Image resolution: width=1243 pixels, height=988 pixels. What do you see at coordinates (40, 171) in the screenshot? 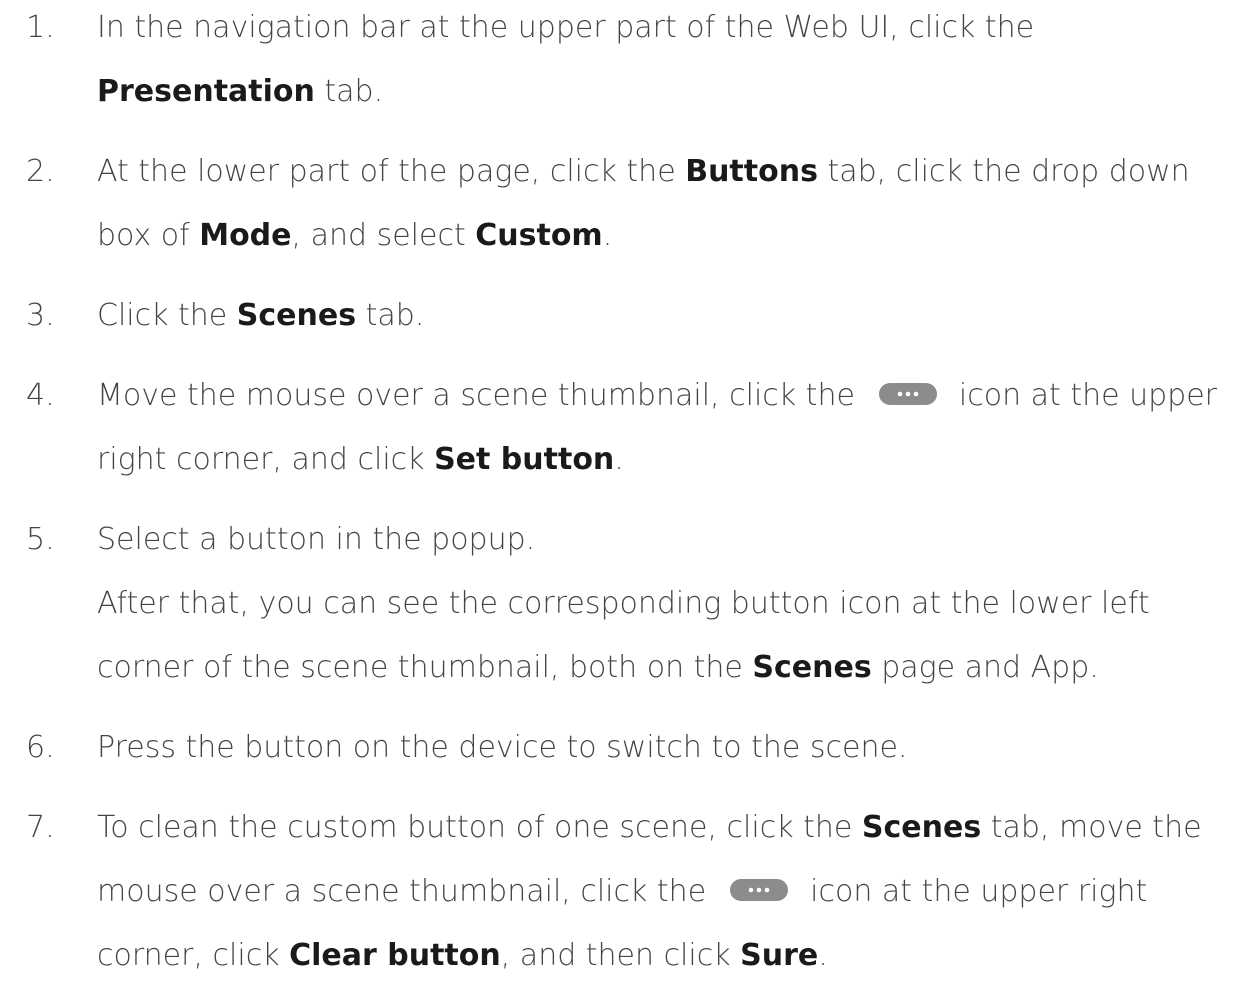
I see `step-number: 2.` at bounding box center [40, 171].